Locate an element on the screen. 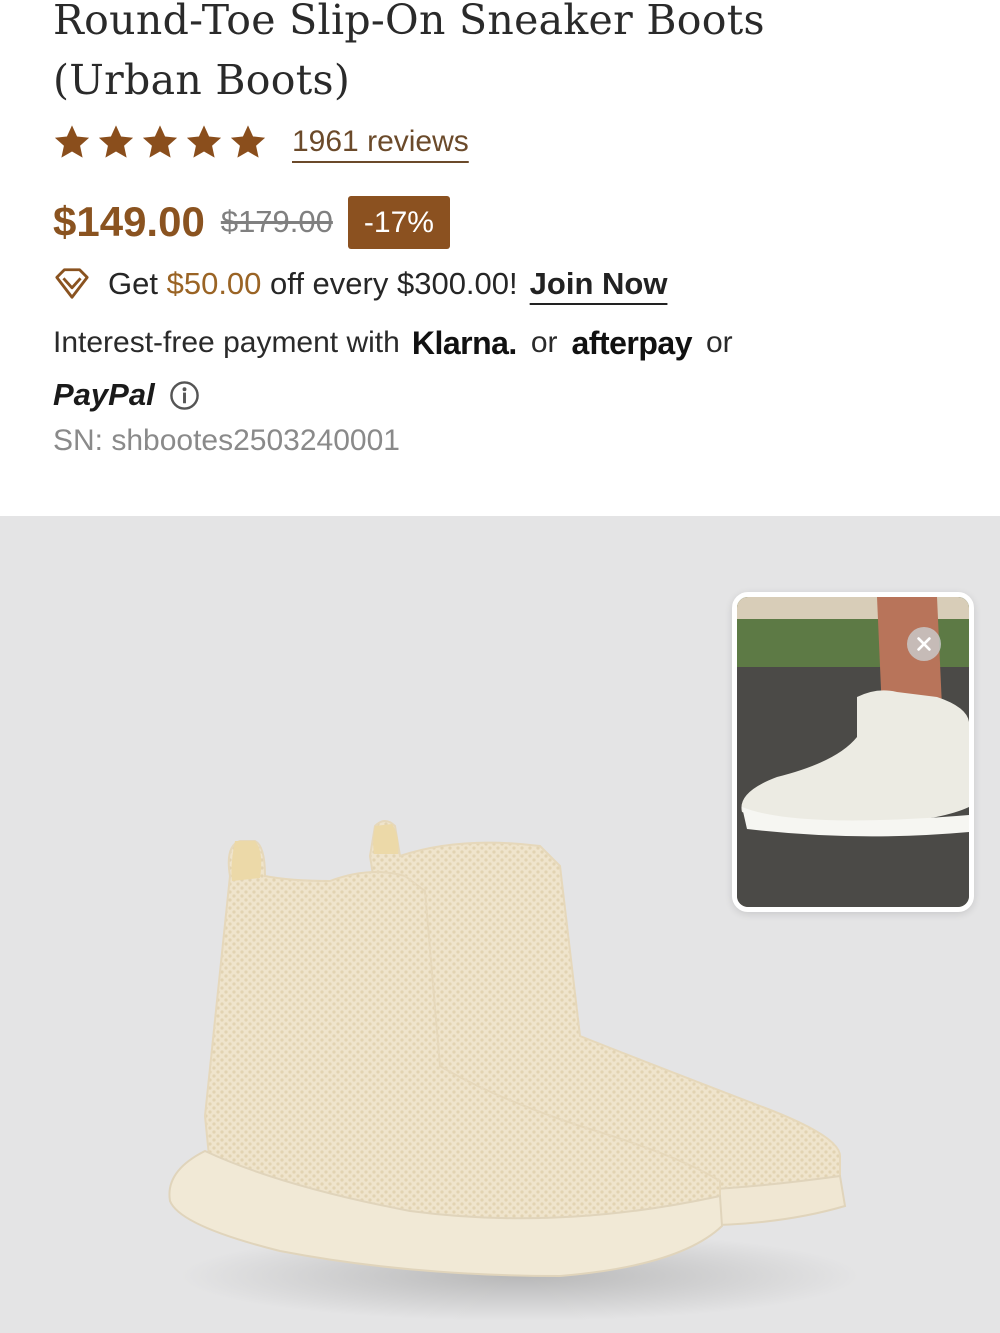  product-sn: SN: shbootes2503240001 is located at coordinates (226, 440).